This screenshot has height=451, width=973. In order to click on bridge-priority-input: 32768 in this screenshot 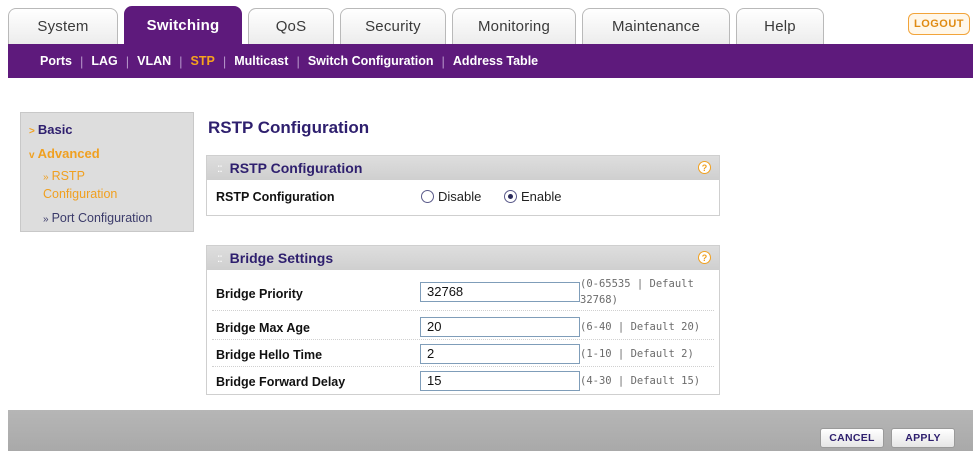, I will do `click(500, 292)`.